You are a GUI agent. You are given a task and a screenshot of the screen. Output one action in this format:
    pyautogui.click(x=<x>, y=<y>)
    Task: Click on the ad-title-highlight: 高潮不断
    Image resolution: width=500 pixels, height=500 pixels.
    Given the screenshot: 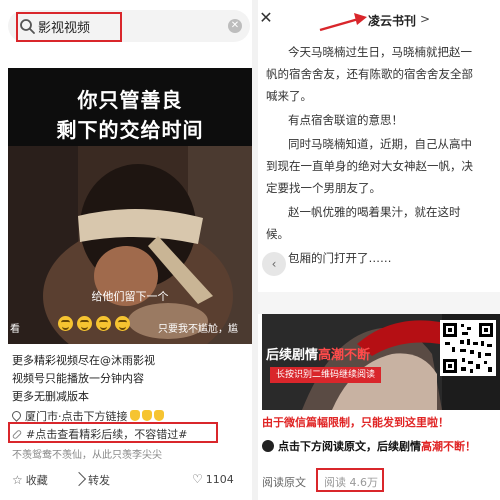 What is the action you would take?
    pyautogui.click(x=344, y=355)
    